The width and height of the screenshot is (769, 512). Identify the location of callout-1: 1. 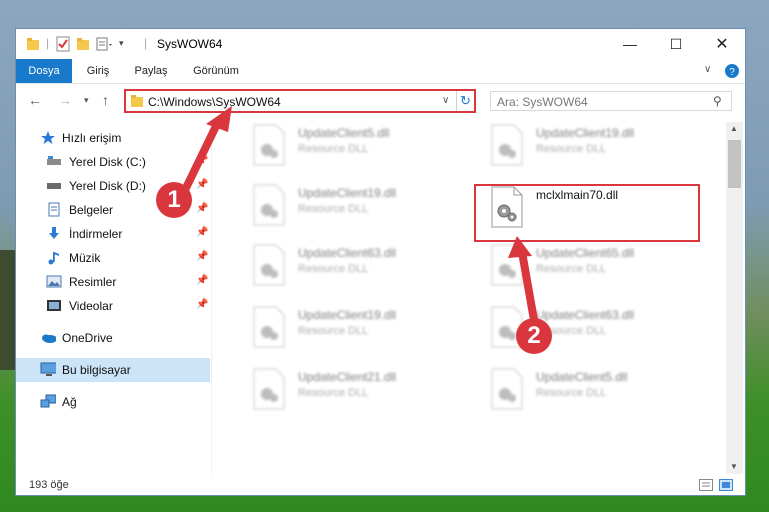
(174, 200).